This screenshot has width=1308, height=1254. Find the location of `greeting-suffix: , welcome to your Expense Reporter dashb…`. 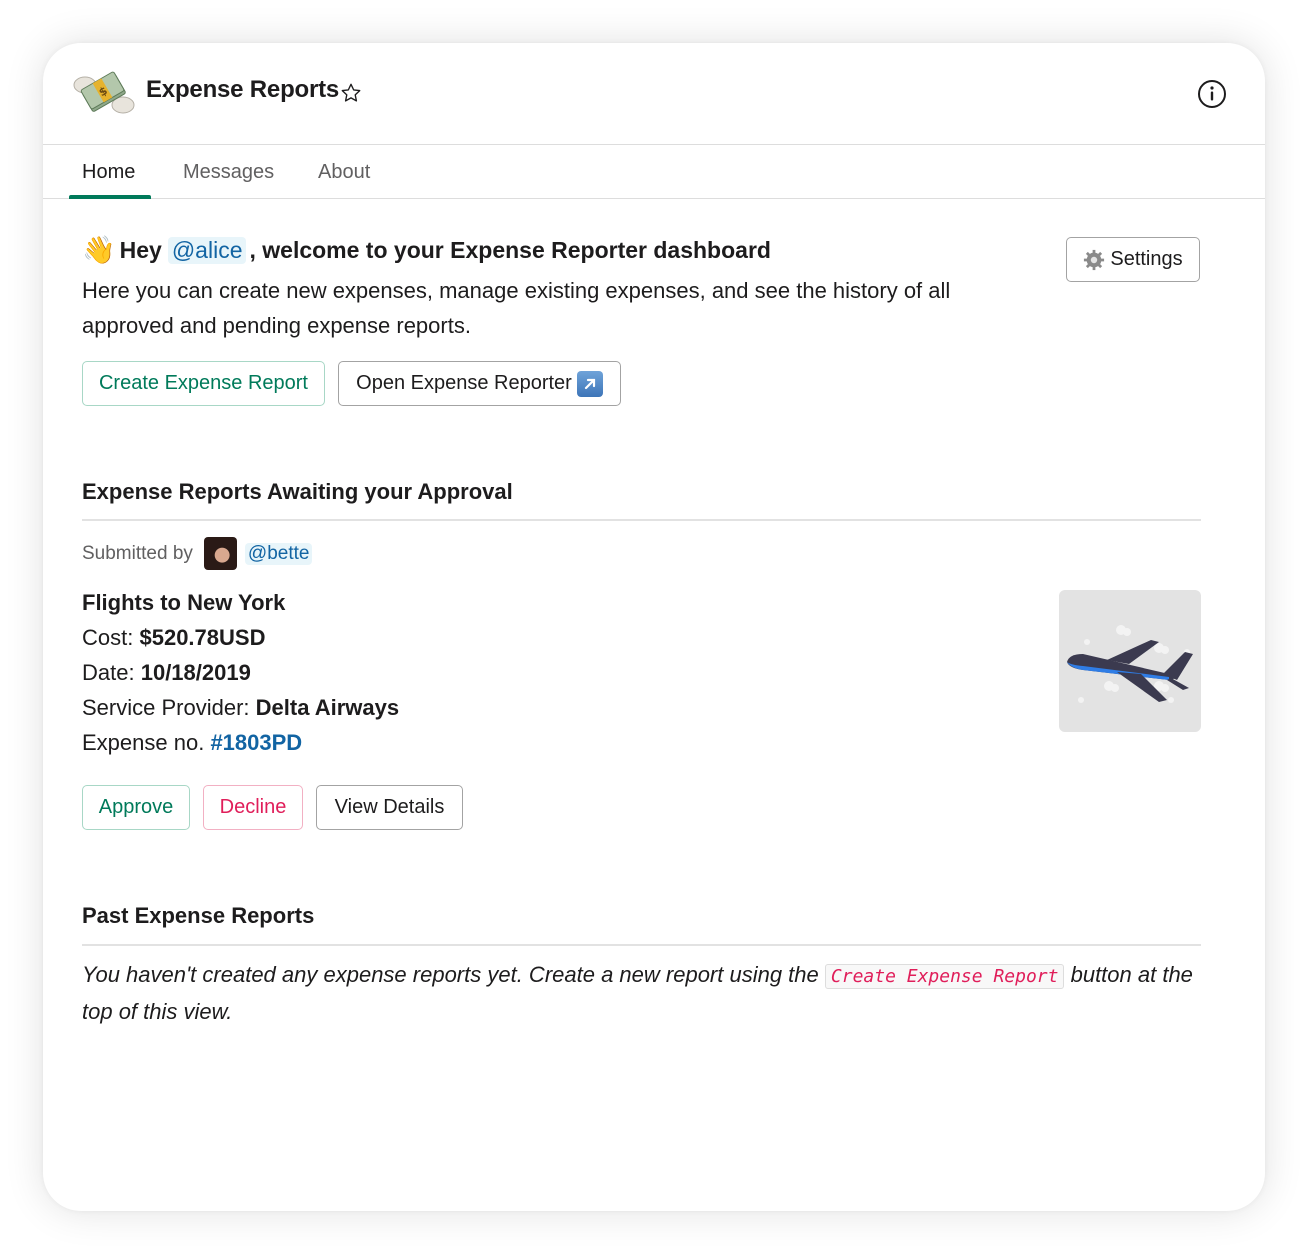

greeting-suffix: , welcome to your Expense Reporter dashb… is located at coordinates (510, 250).